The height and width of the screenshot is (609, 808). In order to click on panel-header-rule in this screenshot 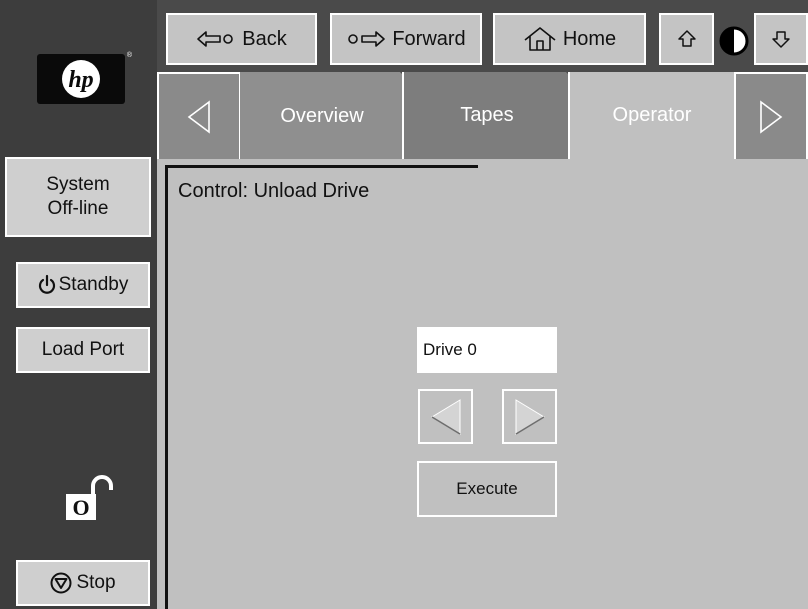, I will do `click(321, 166)`.